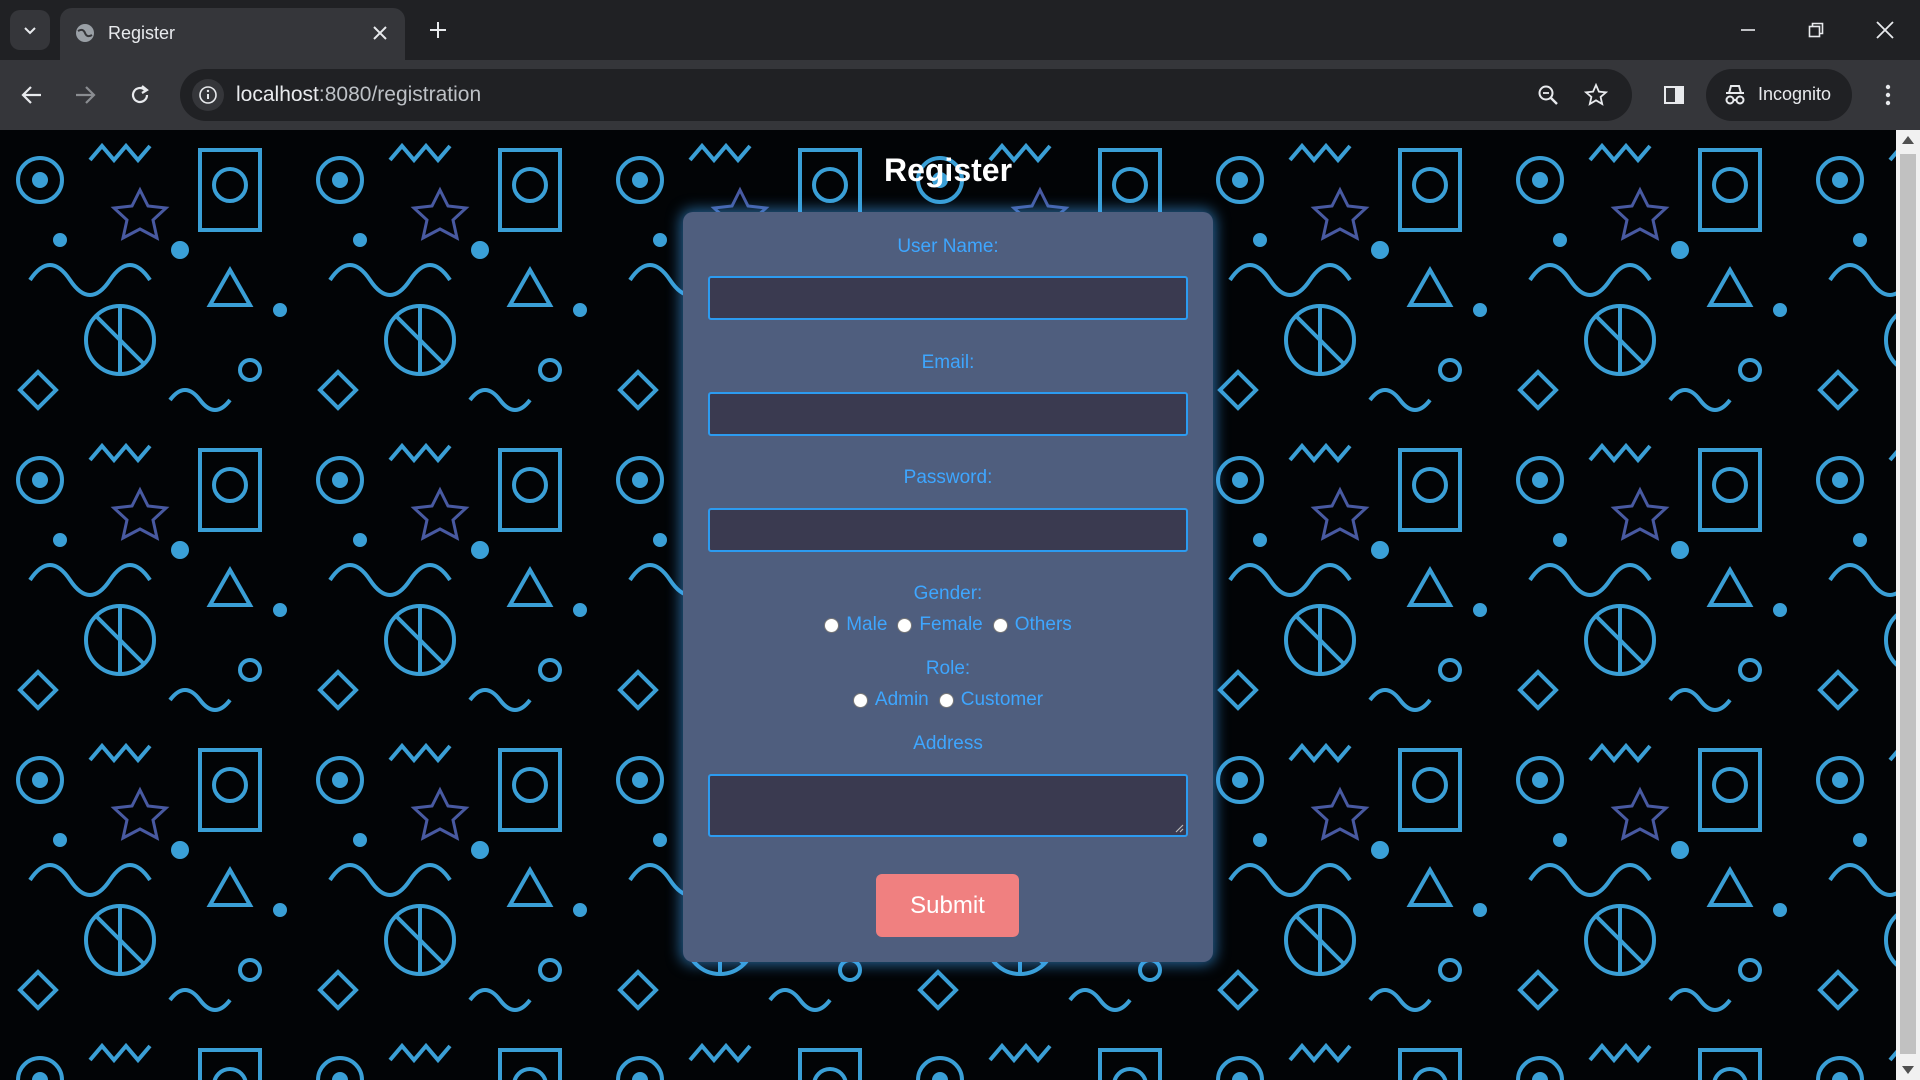 The height and width of the screenshot is (1080, 1920). I want to click on address-label: Address, so click(948, 743).